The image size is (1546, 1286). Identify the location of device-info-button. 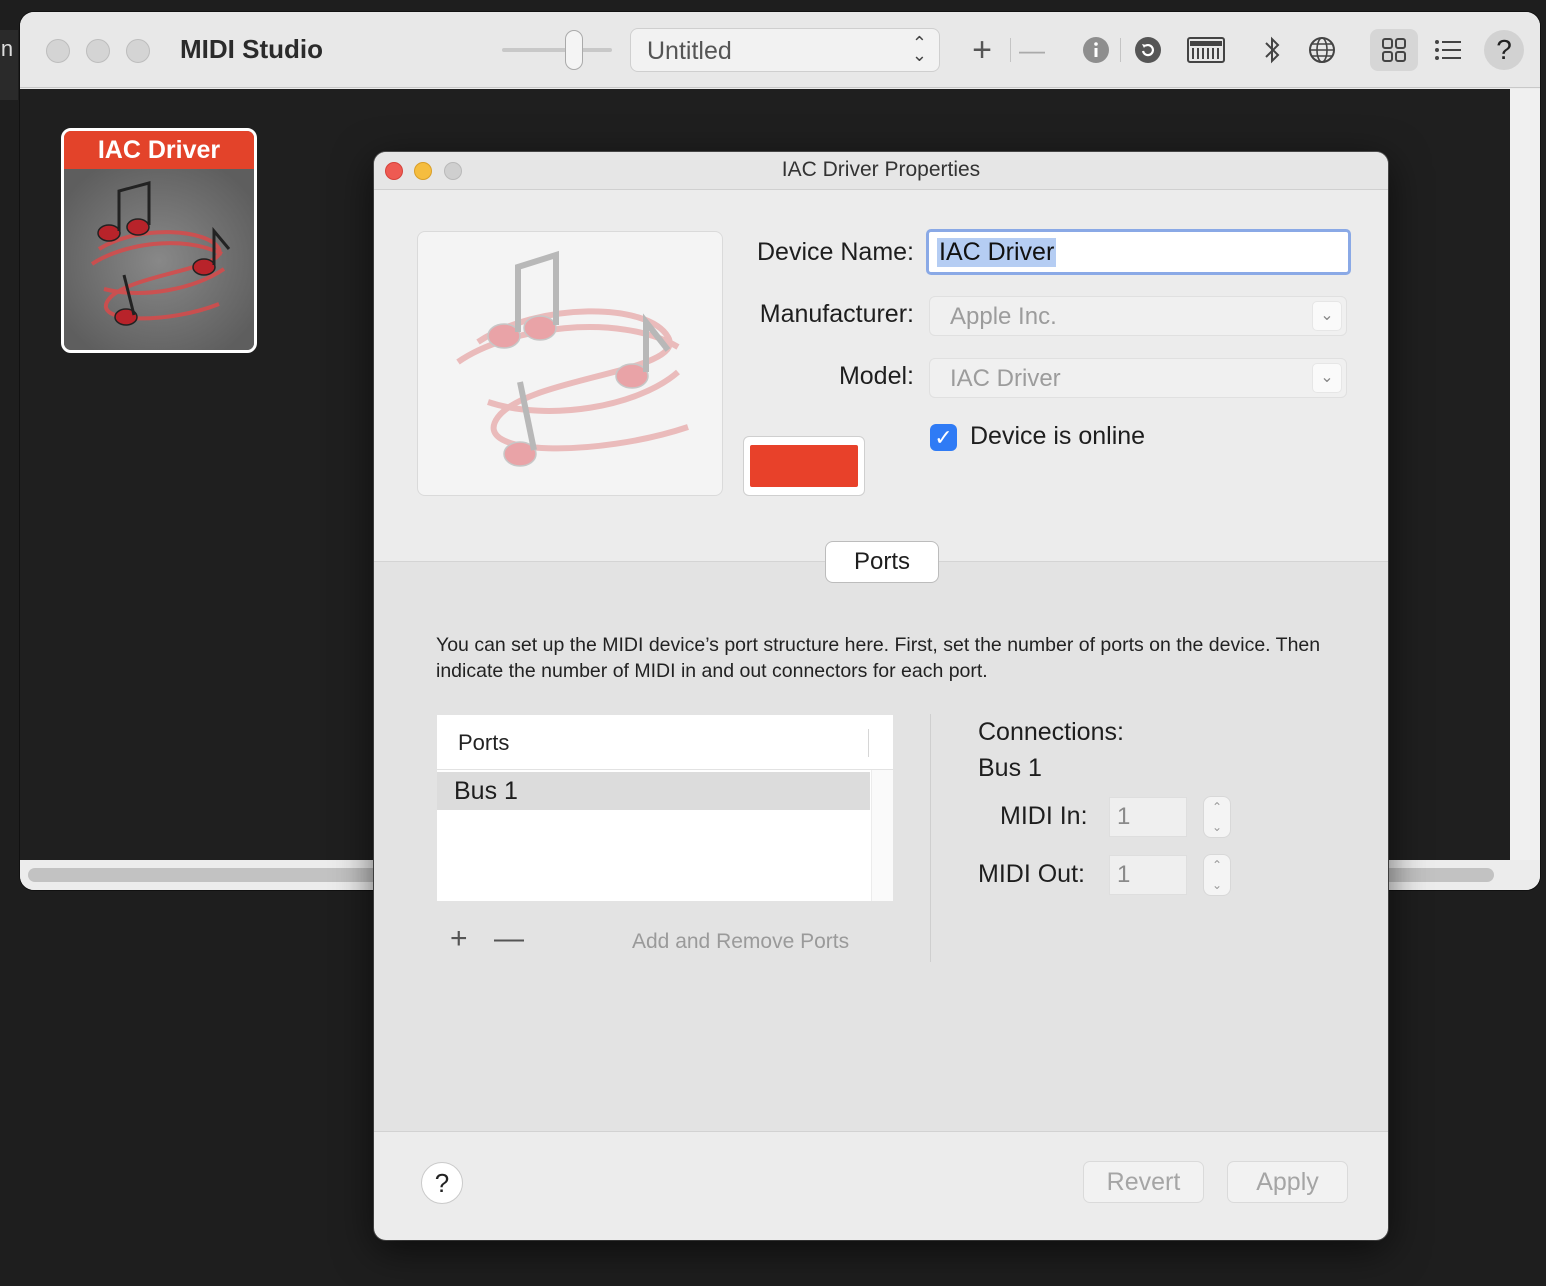
(1096, 50).